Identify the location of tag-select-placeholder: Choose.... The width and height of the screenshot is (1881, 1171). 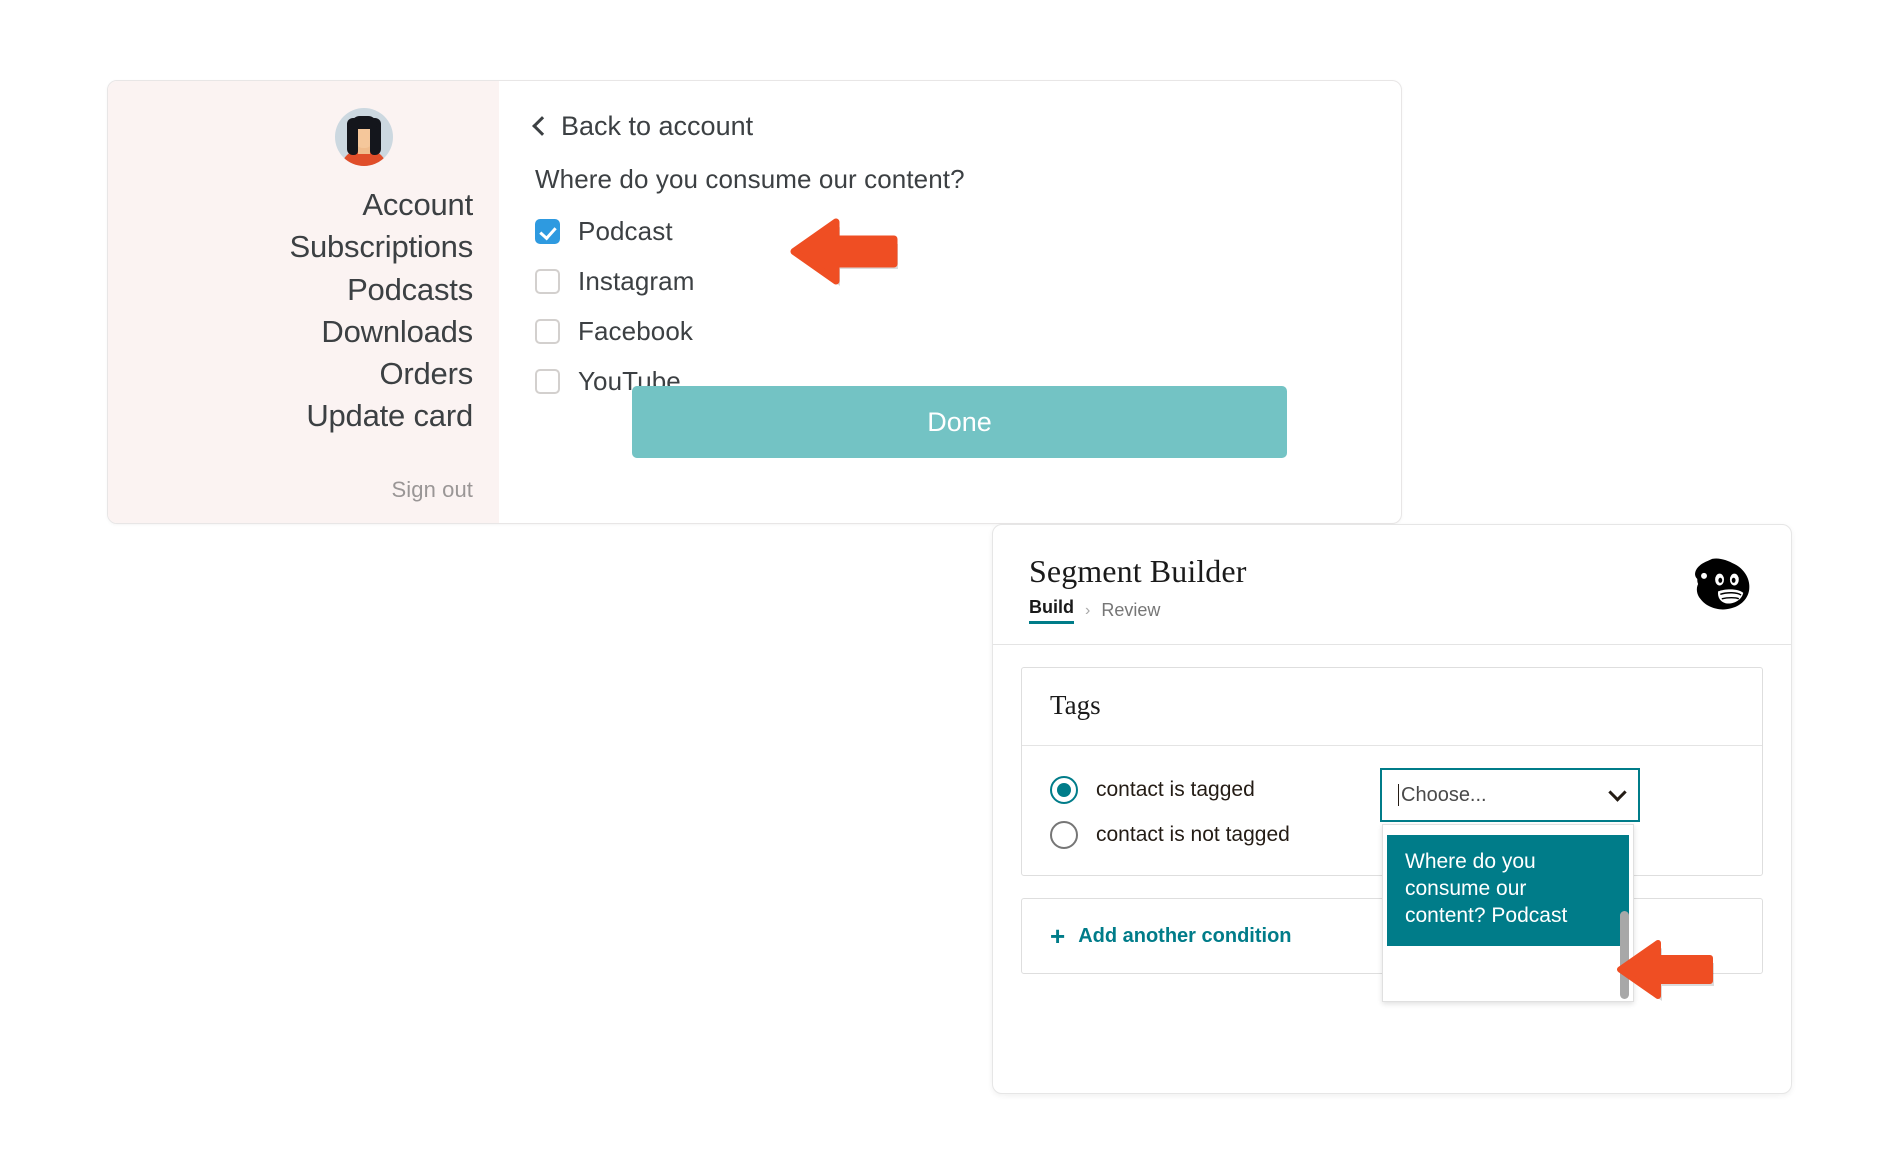
(1444, 794).